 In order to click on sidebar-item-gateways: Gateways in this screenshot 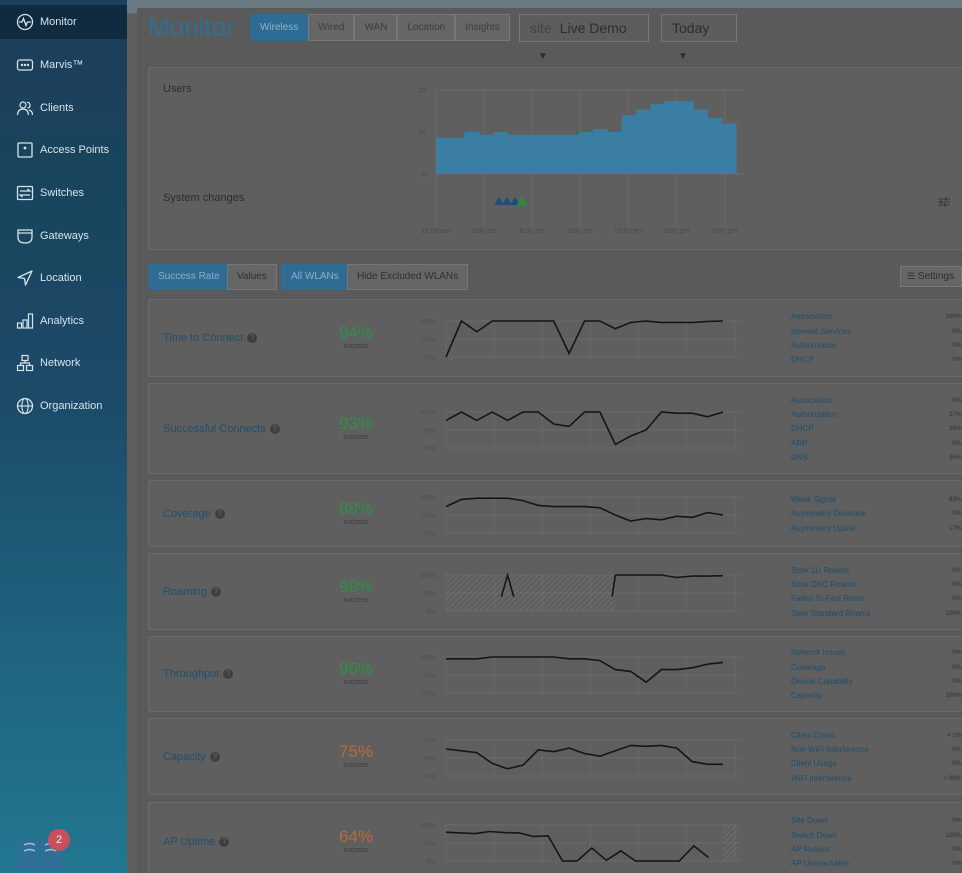, I will do `click(63, 236)`.